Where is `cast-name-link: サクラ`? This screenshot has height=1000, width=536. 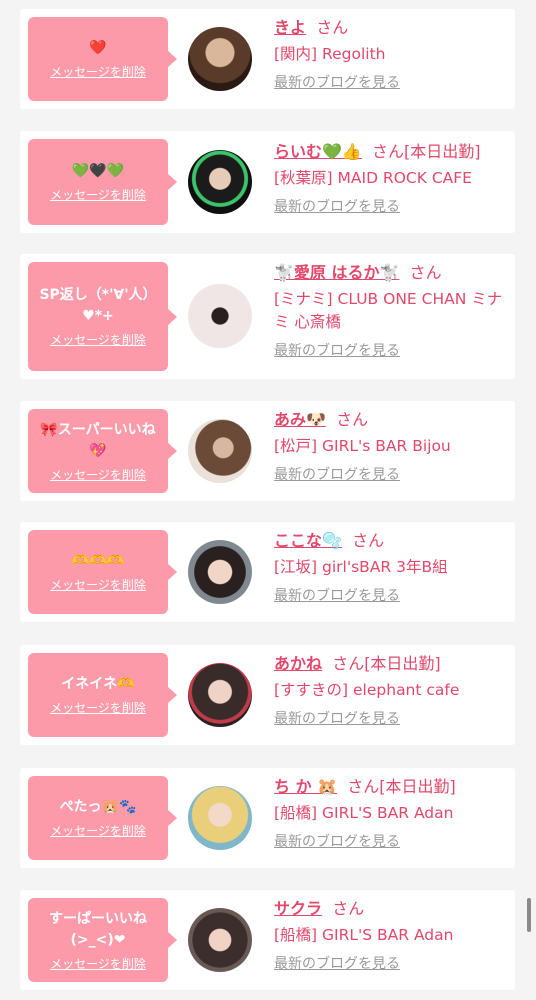
cast-name-link: サクラ is located at coordinates (298, 908).